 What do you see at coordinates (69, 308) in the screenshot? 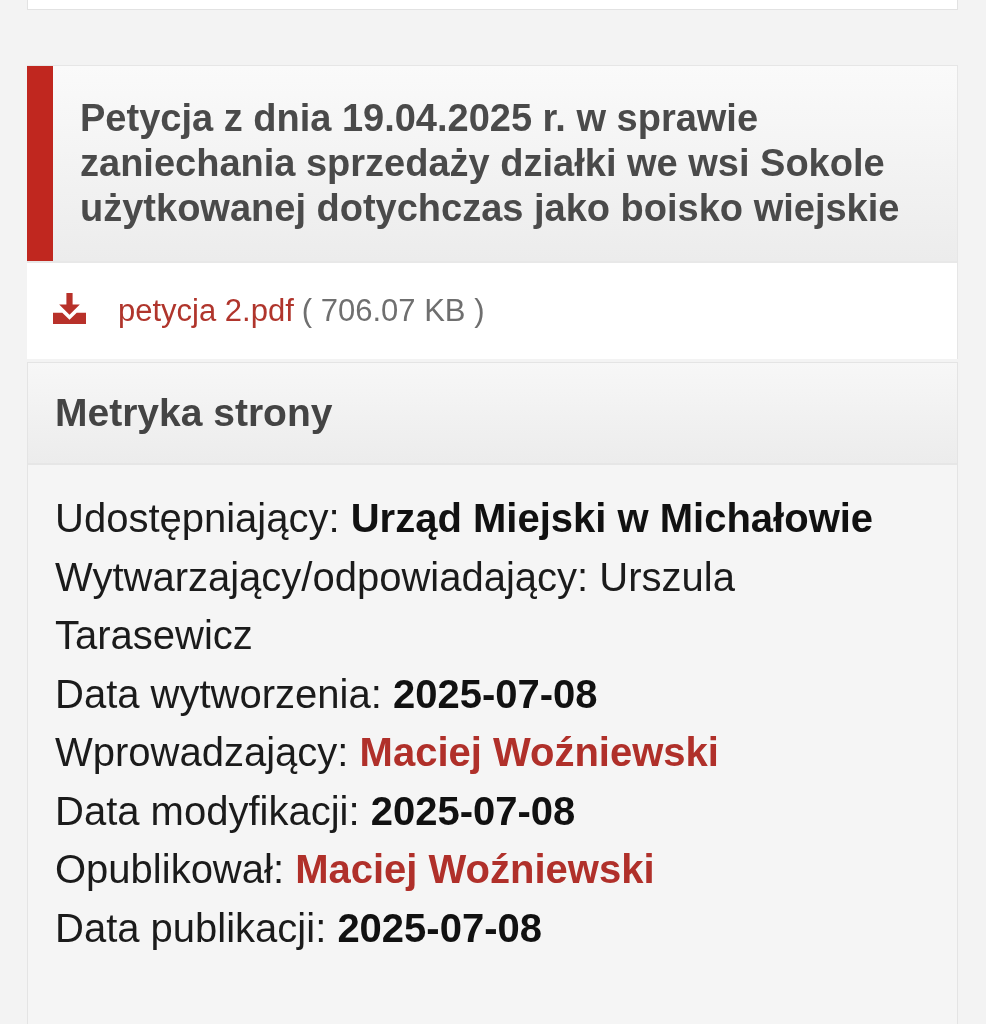
I see `download-icon` at bounding box center [69, 308].